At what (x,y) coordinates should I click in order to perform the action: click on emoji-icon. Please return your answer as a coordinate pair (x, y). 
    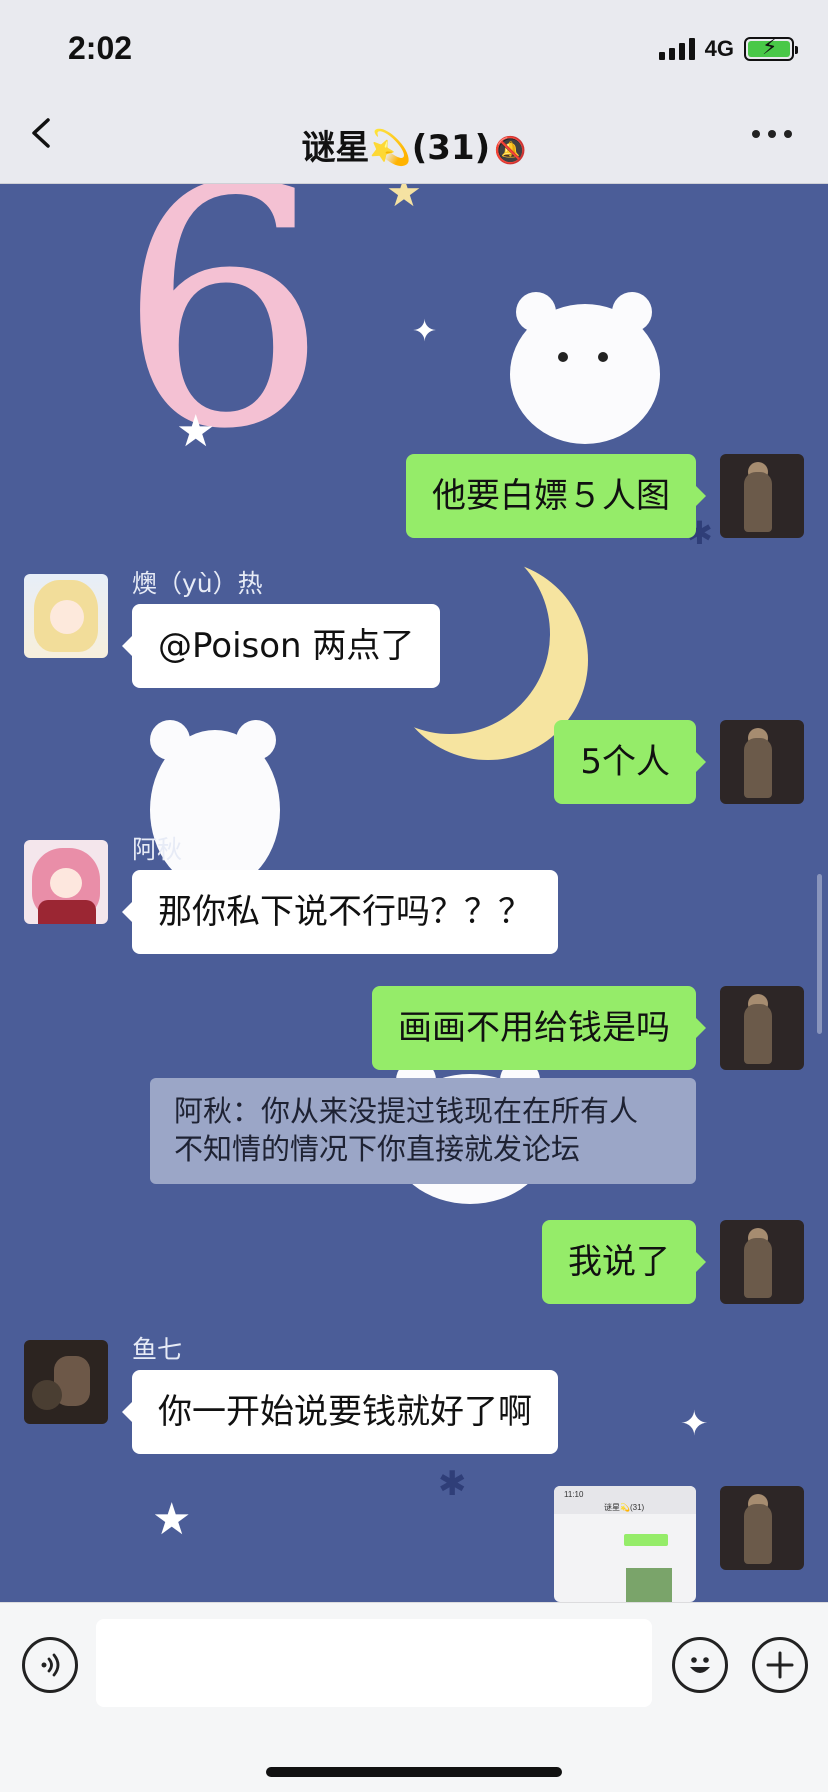
    Looking at the image, I should click on (700, 1665).